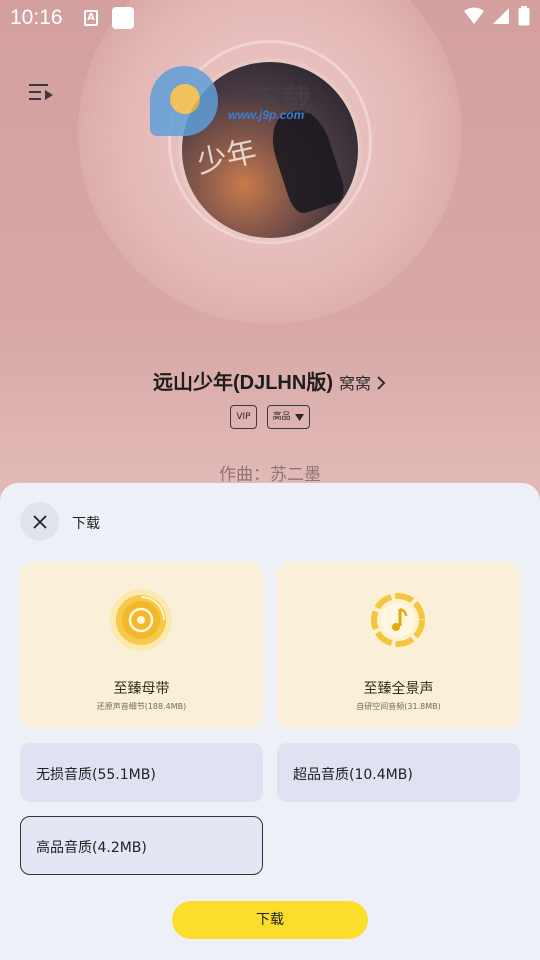 Image resolution: width=540 pixels, height=960 pixels. Describe the element at coordinates (123, 18) in the screenshot. I see `status-notification-icon` at that location.